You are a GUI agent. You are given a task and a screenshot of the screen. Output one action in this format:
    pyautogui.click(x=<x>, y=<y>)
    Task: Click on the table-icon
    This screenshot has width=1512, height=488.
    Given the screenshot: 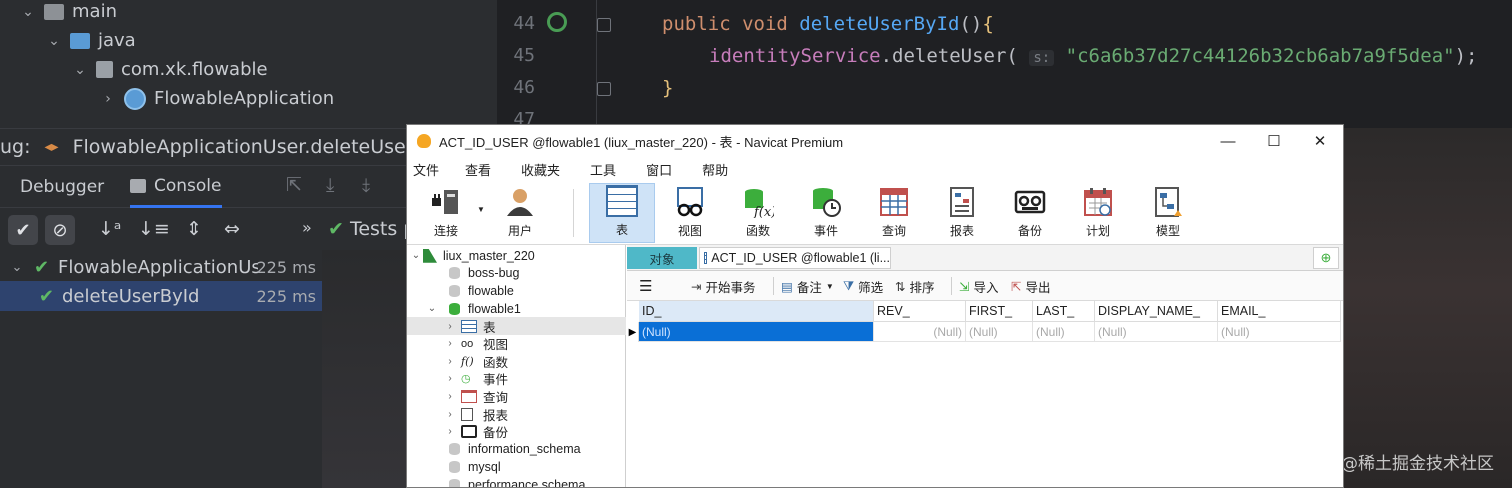 What is the action you would take?
    pyautogui.click(x=622, y=201)
    